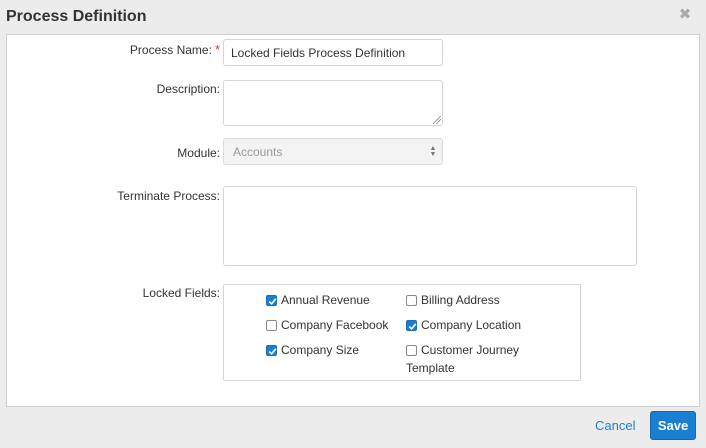 Image resolution: width=706 pixels, height=448 pixels. I want to click on checkbox-customer-journey-template: Customer Journey Template, so click(481, 359).